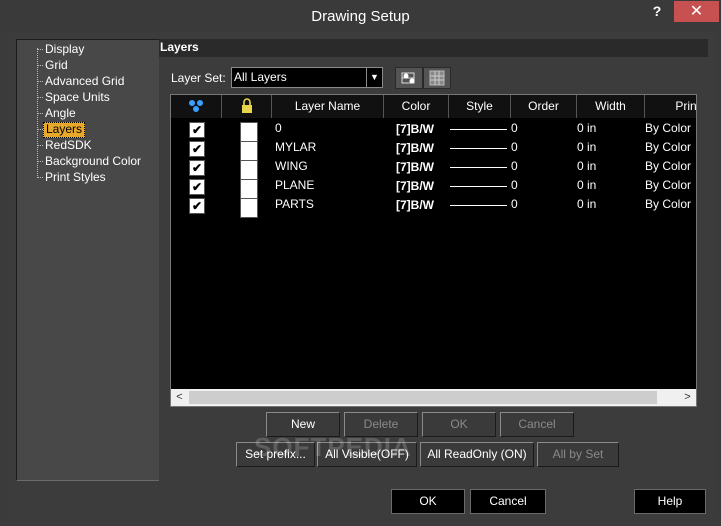 The image size is (721, 526). What do you see at coordinates (295, 147) in the screenshot?
I see `layer-name-cell: MYLAR` at bounding box center [295, 147].